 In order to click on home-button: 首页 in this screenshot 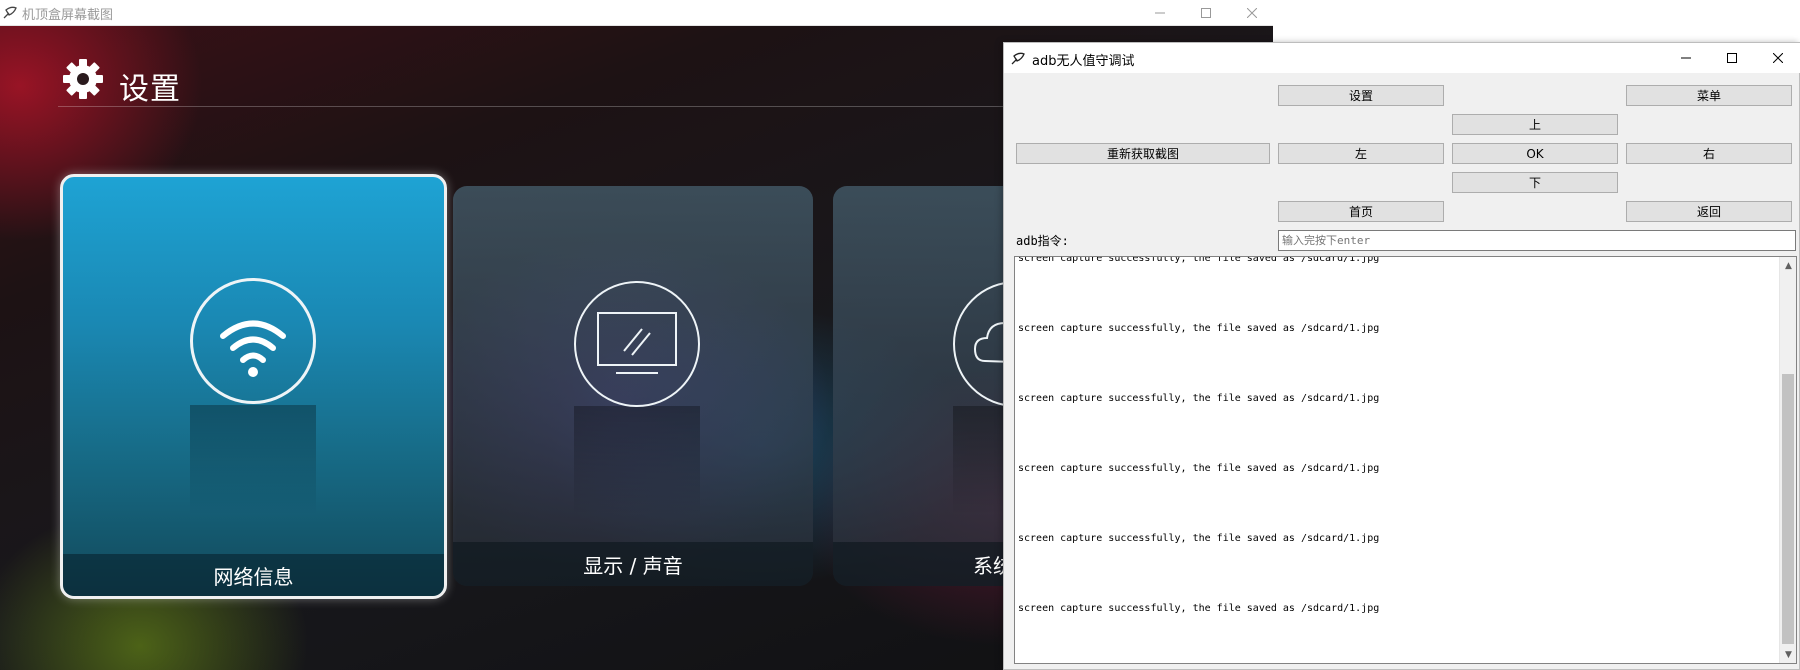, I will do `click(1361, 211)`.